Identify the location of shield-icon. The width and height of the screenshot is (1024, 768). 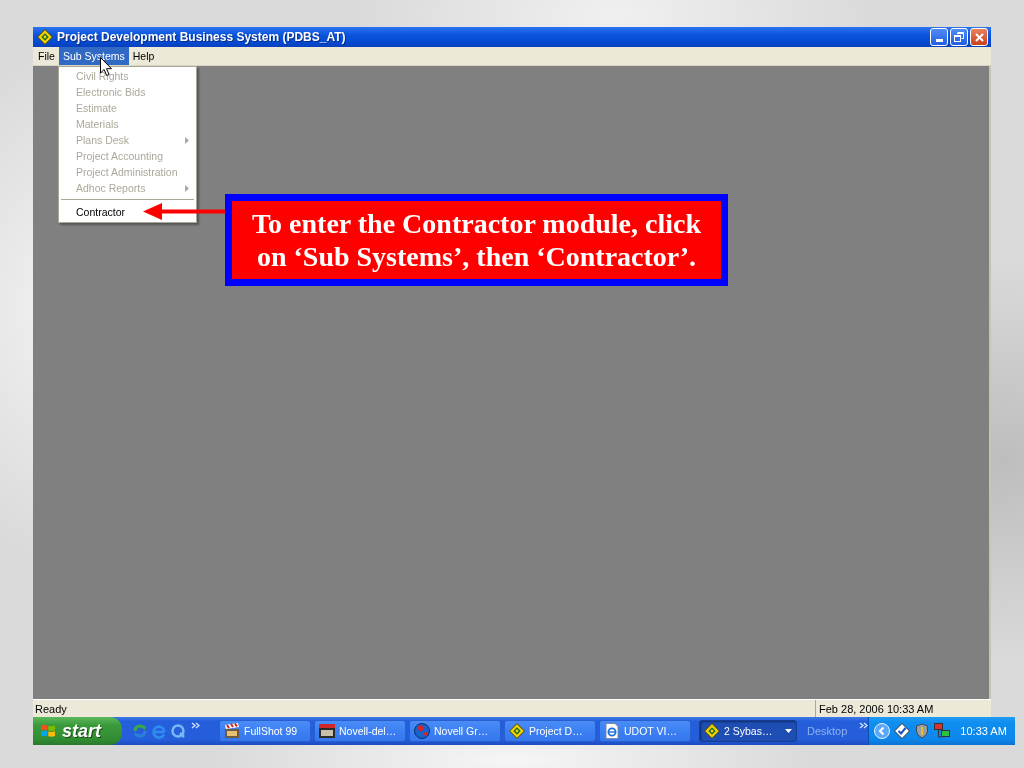
(922, 731).